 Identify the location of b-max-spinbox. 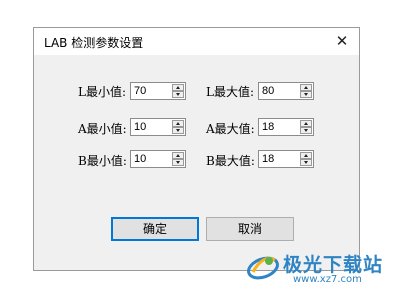
(286, 159).